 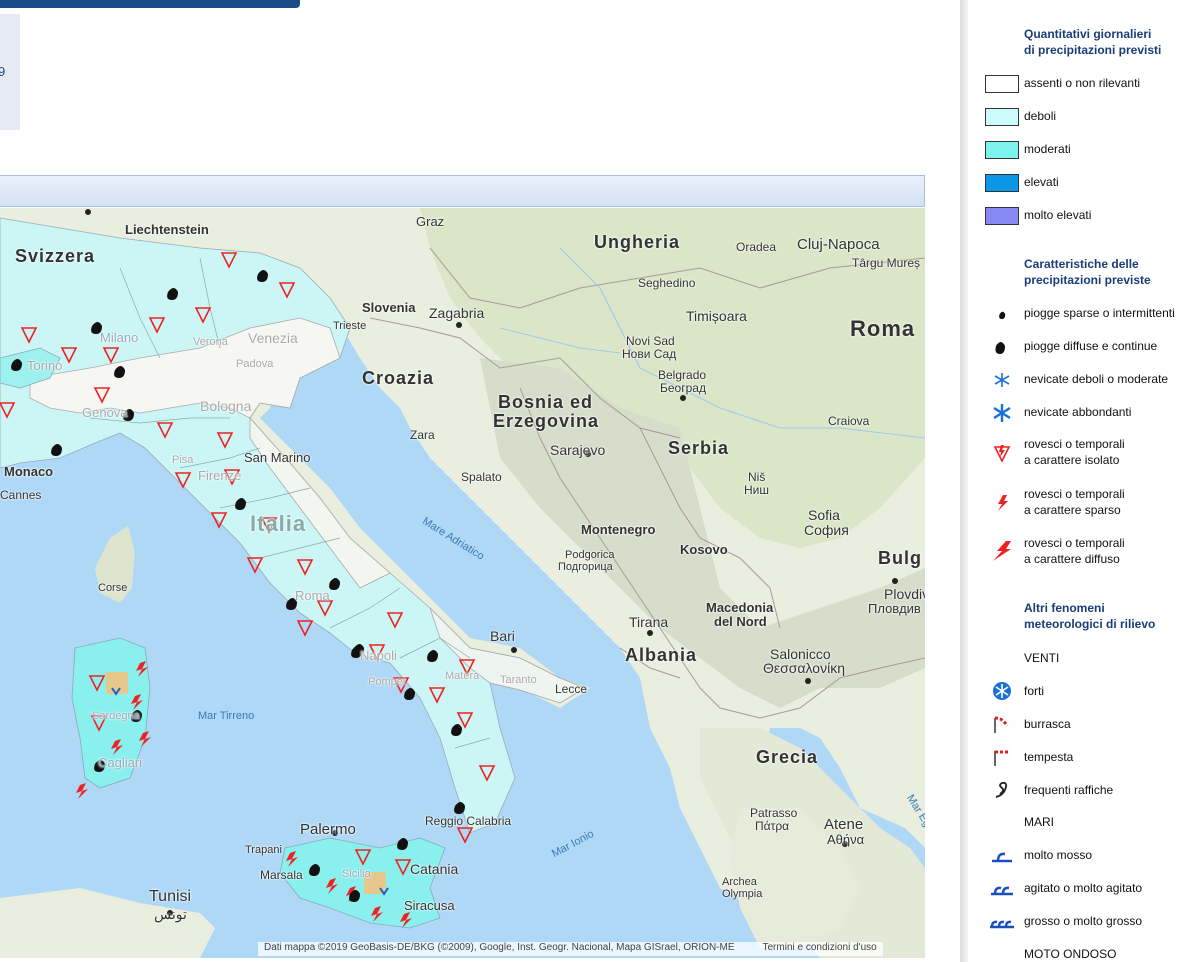 I want to click on legend-label-moderati: moderati, so click(x=1047, y=149).